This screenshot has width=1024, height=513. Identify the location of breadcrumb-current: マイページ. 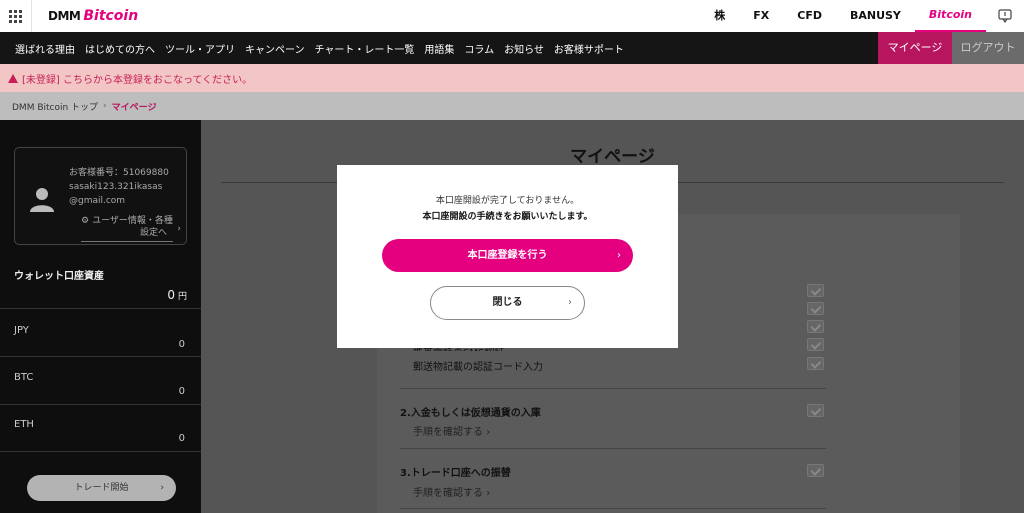
(134, 107).